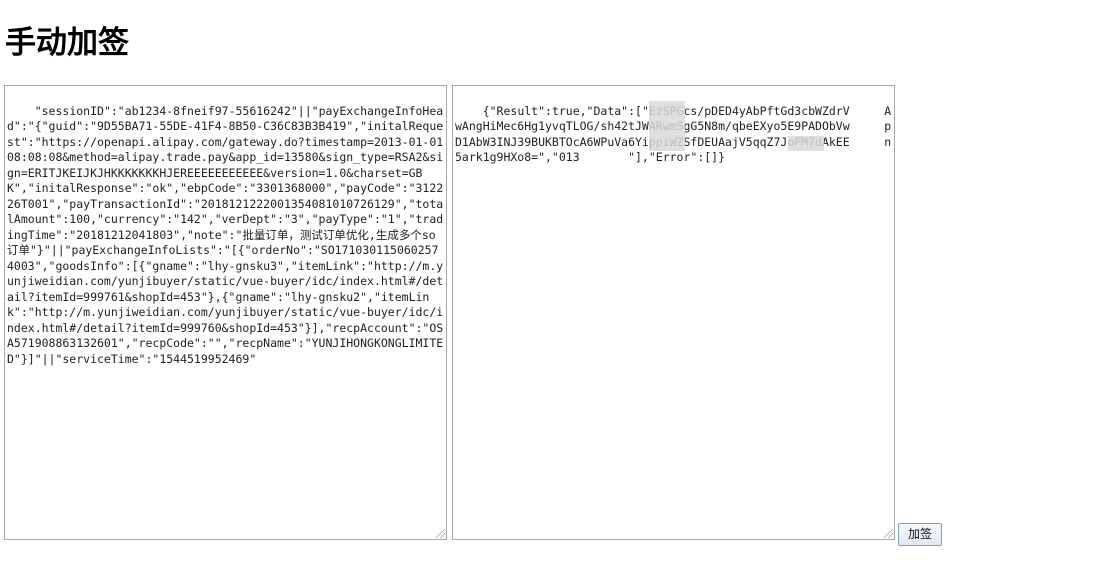  What do you see at coordinates (67, 43) in the screenshot?
I see `page-title: 手动加签` at bounding box center [67, 43].